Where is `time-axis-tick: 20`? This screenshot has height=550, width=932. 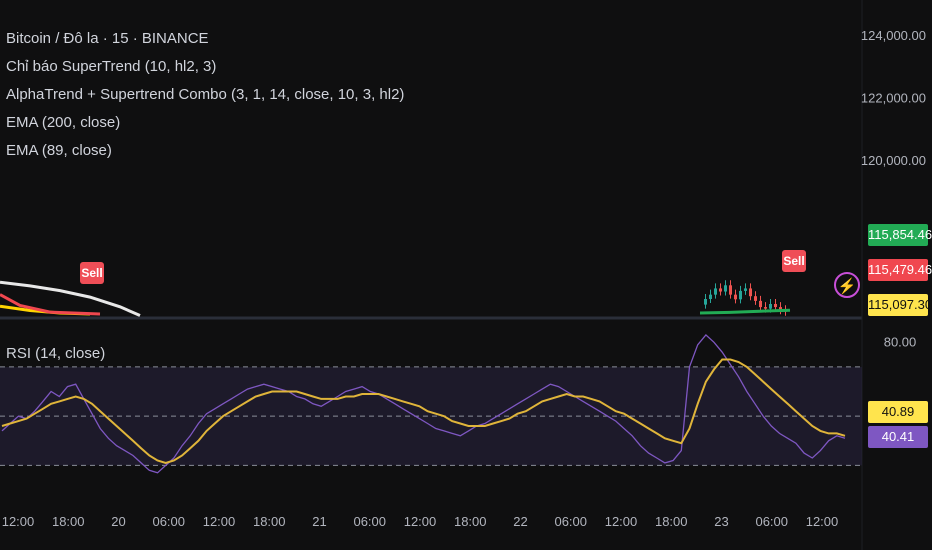
time-axis-tick: 20 is located at coordinates (118, 521).